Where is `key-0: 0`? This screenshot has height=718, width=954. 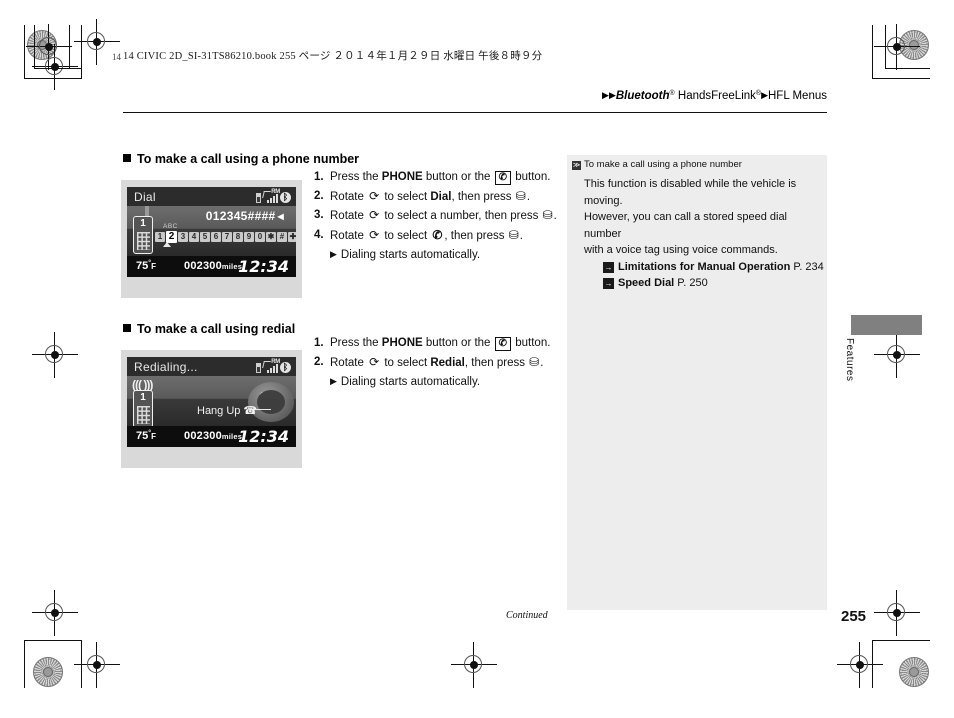 key-0: 0 is located at coordinates (260, 237).